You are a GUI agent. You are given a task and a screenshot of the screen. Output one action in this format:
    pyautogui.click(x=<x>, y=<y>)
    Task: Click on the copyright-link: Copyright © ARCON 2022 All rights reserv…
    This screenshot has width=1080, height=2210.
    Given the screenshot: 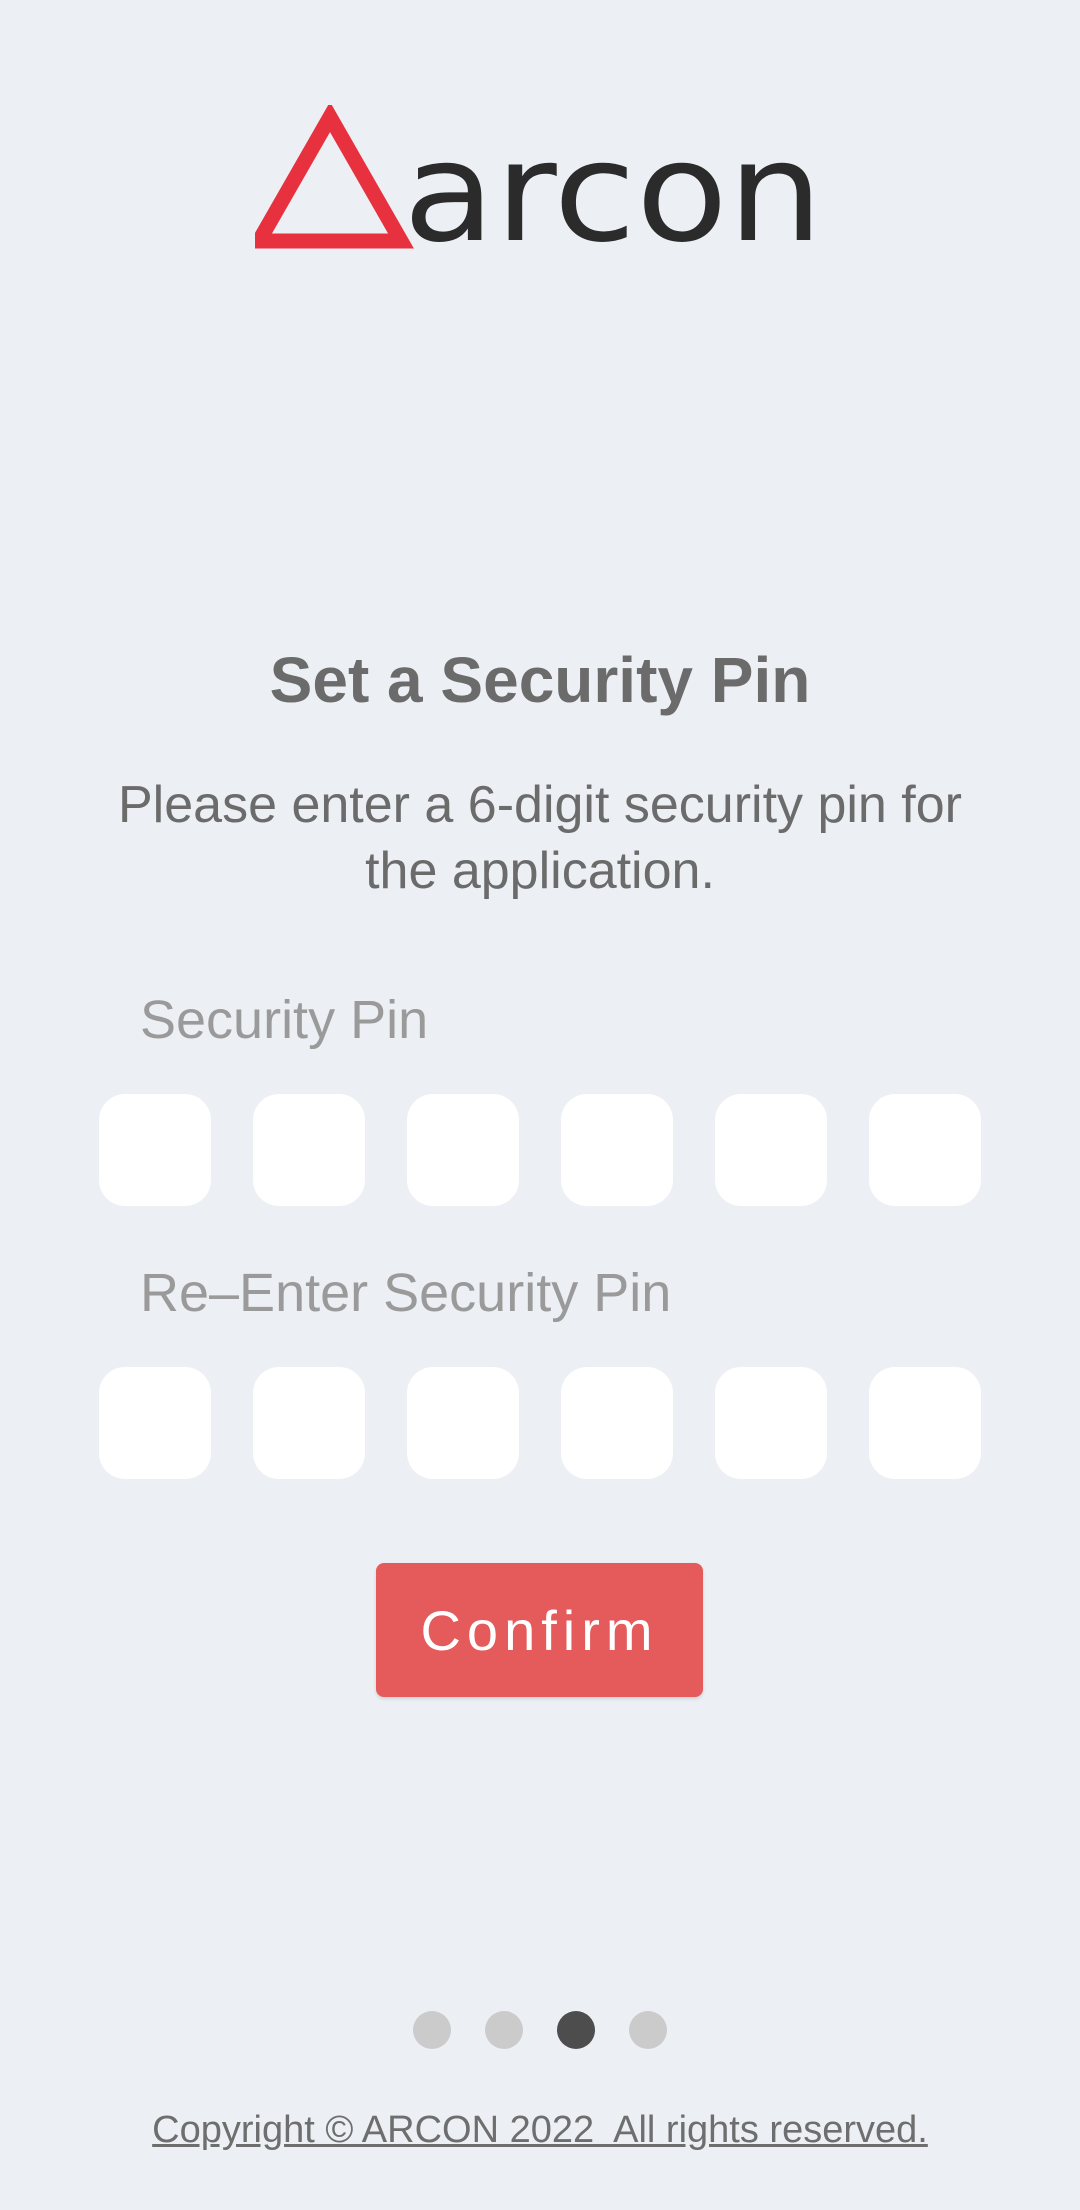 What is the action you would take?
    pyautogui.click(x=540, y=2130)
    